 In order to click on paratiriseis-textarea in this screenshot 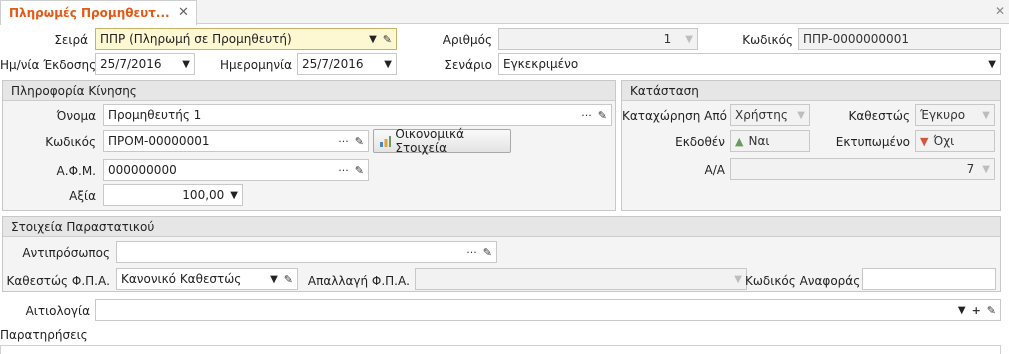, I will do `click(500, 350)`.